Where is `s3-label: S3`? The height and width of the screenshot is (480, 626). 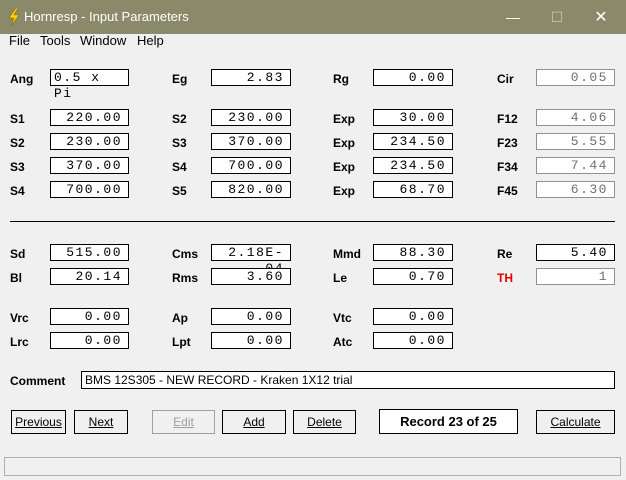 s3-label: S3 is located at coordinates (179, 143).